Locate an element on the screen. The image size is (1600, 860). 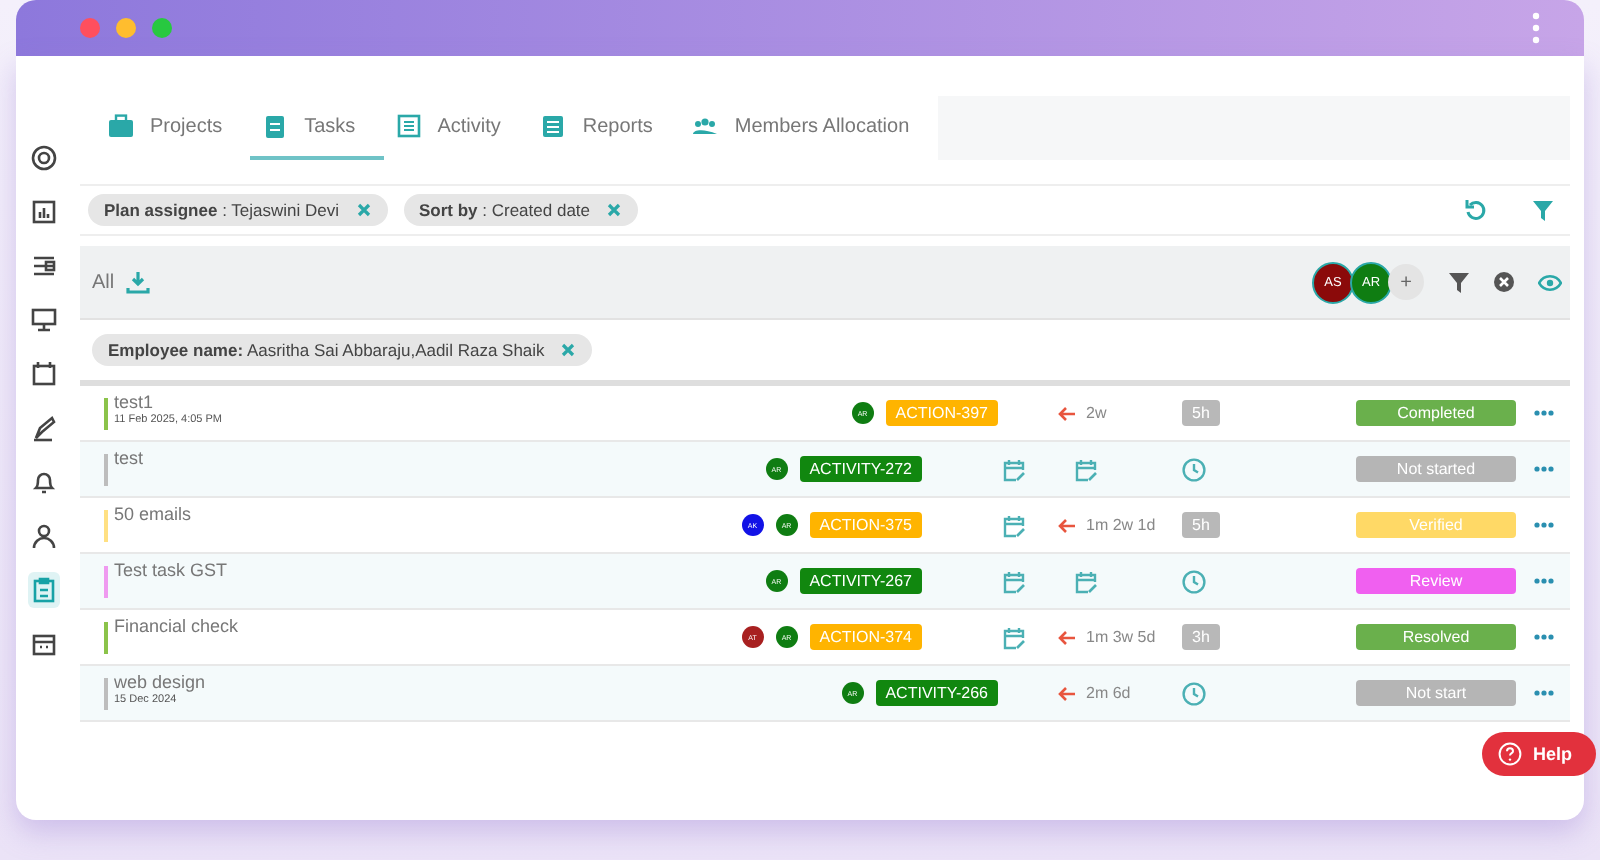
overdue-duration: 1m 2w 1d is located at coordinates (1121, 525).